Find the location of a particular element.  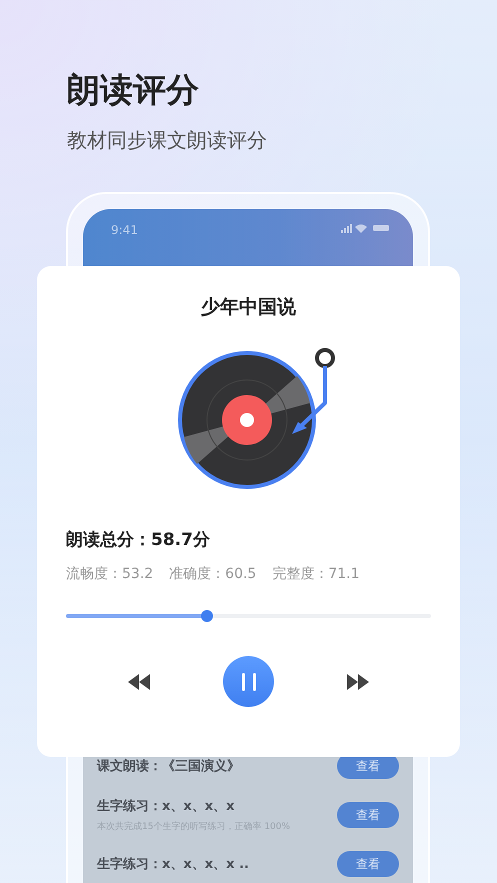

progress-handle is located at coordinates (206, 616).